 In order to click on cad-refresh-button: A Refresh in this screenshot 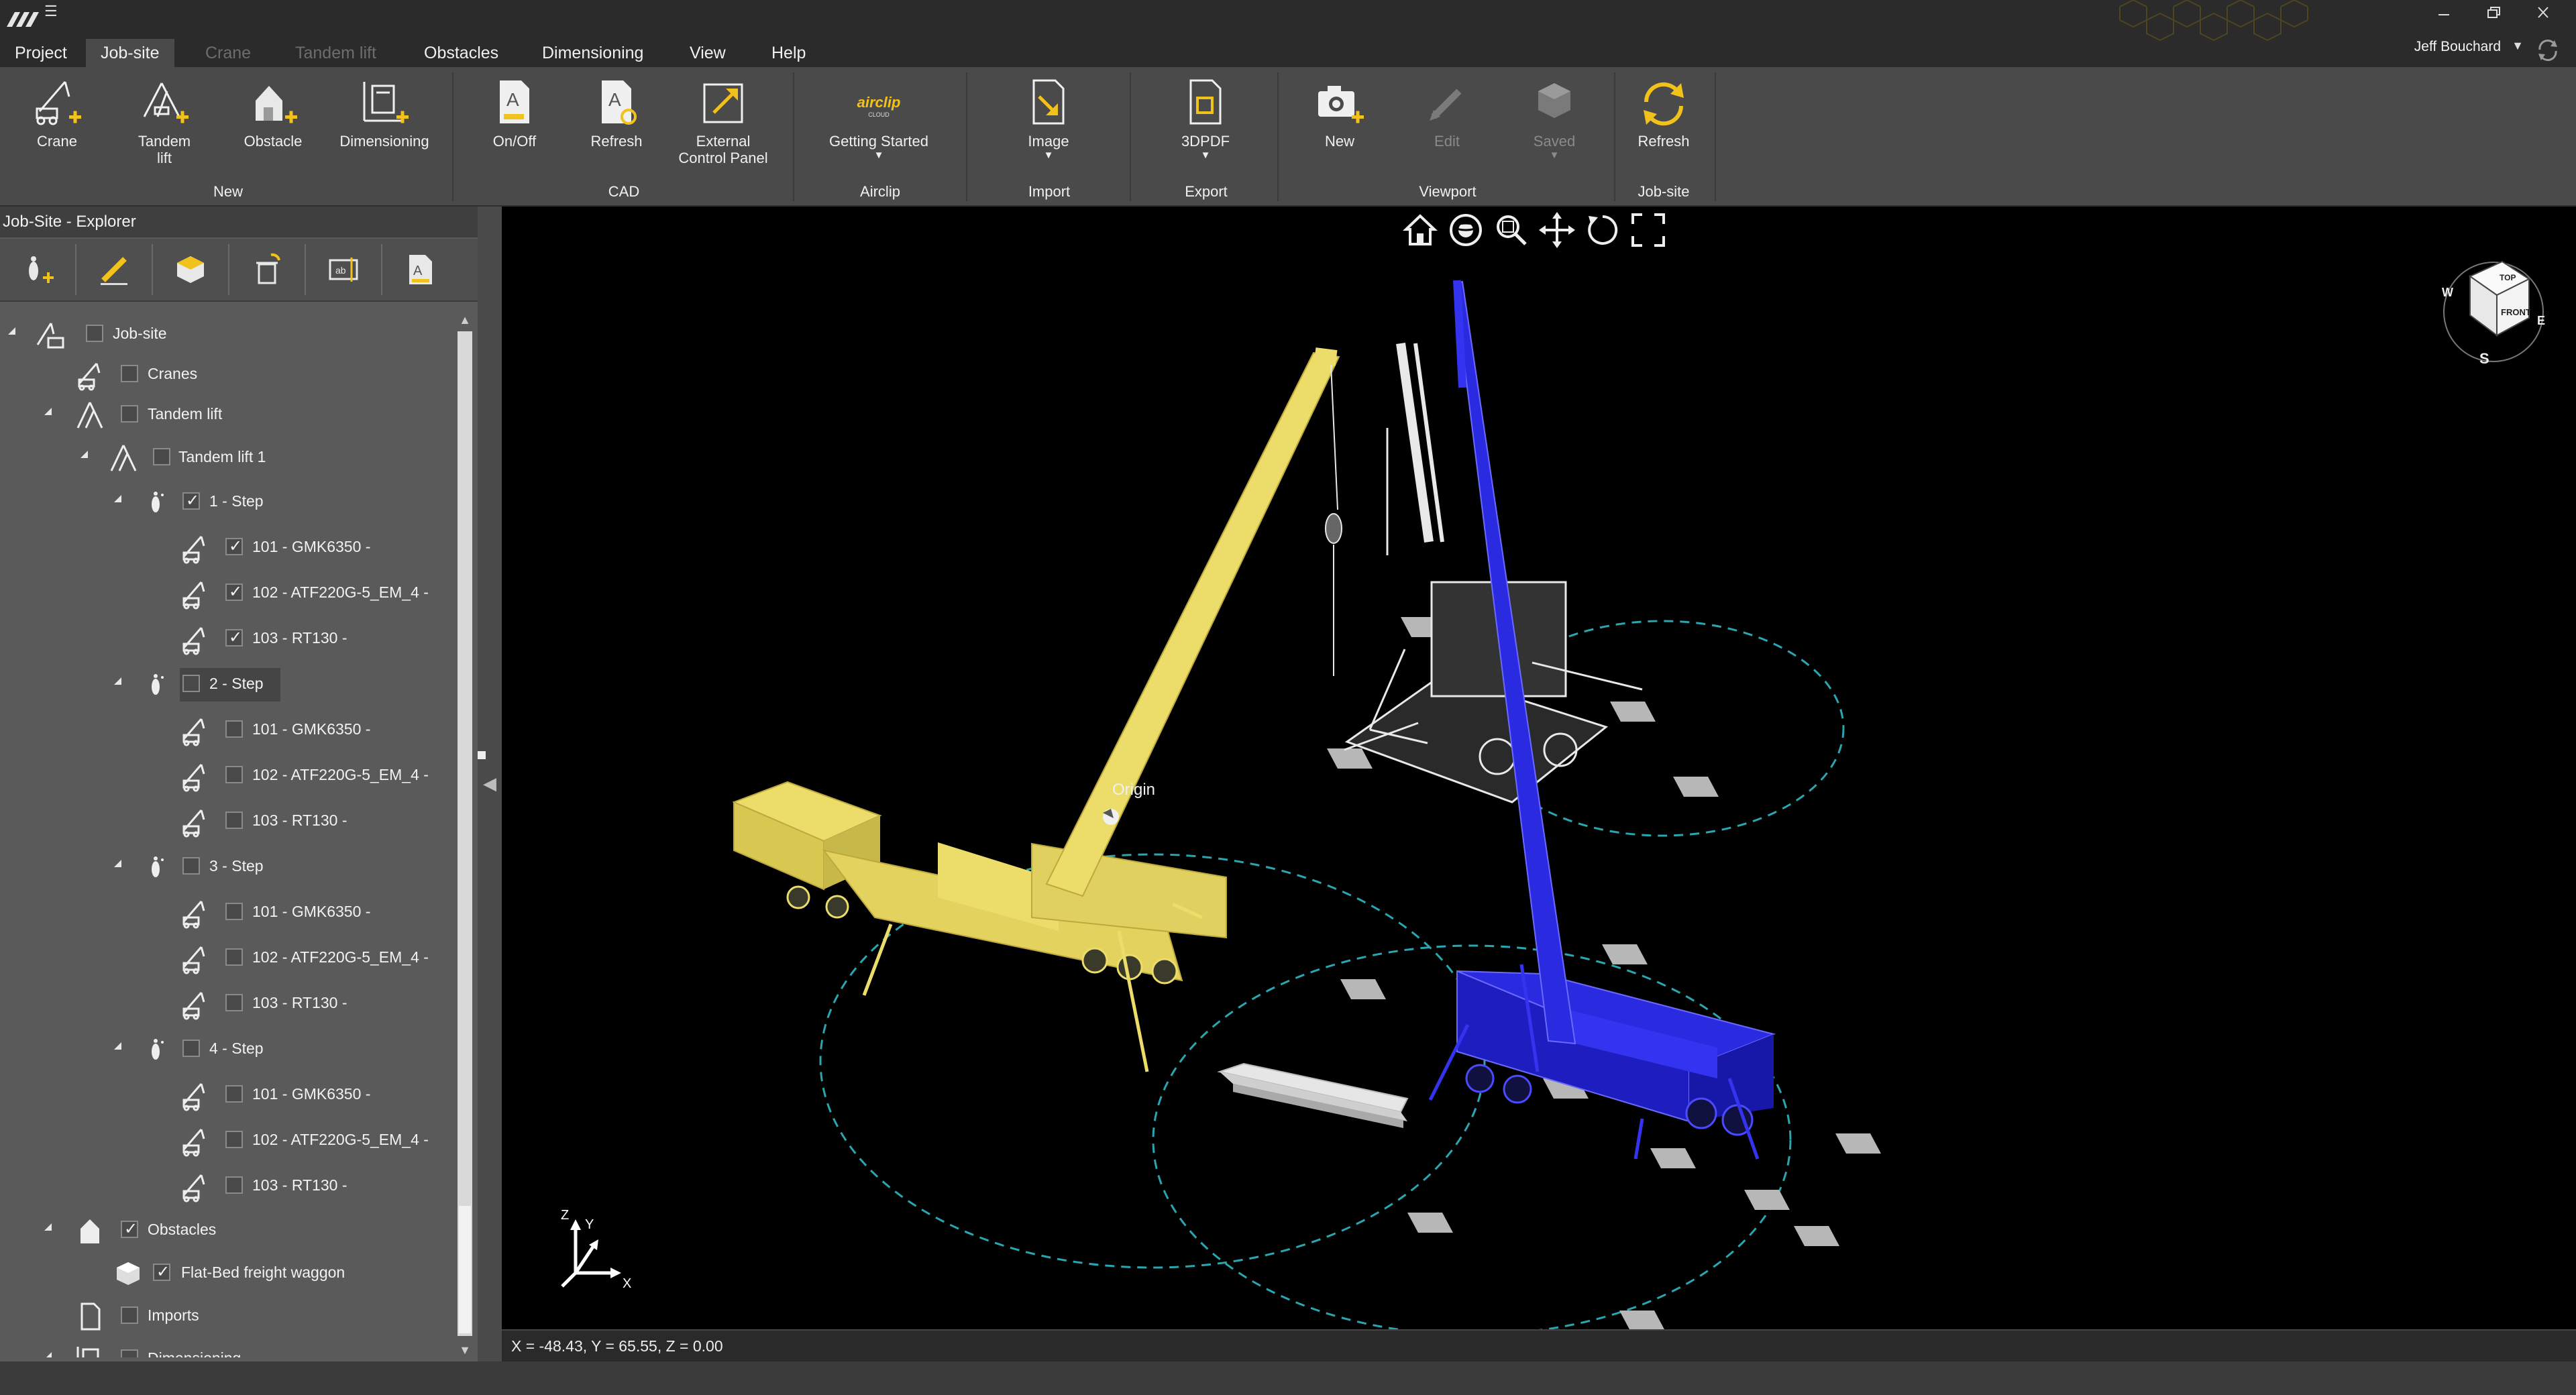, I will do `click(616, 113)`.